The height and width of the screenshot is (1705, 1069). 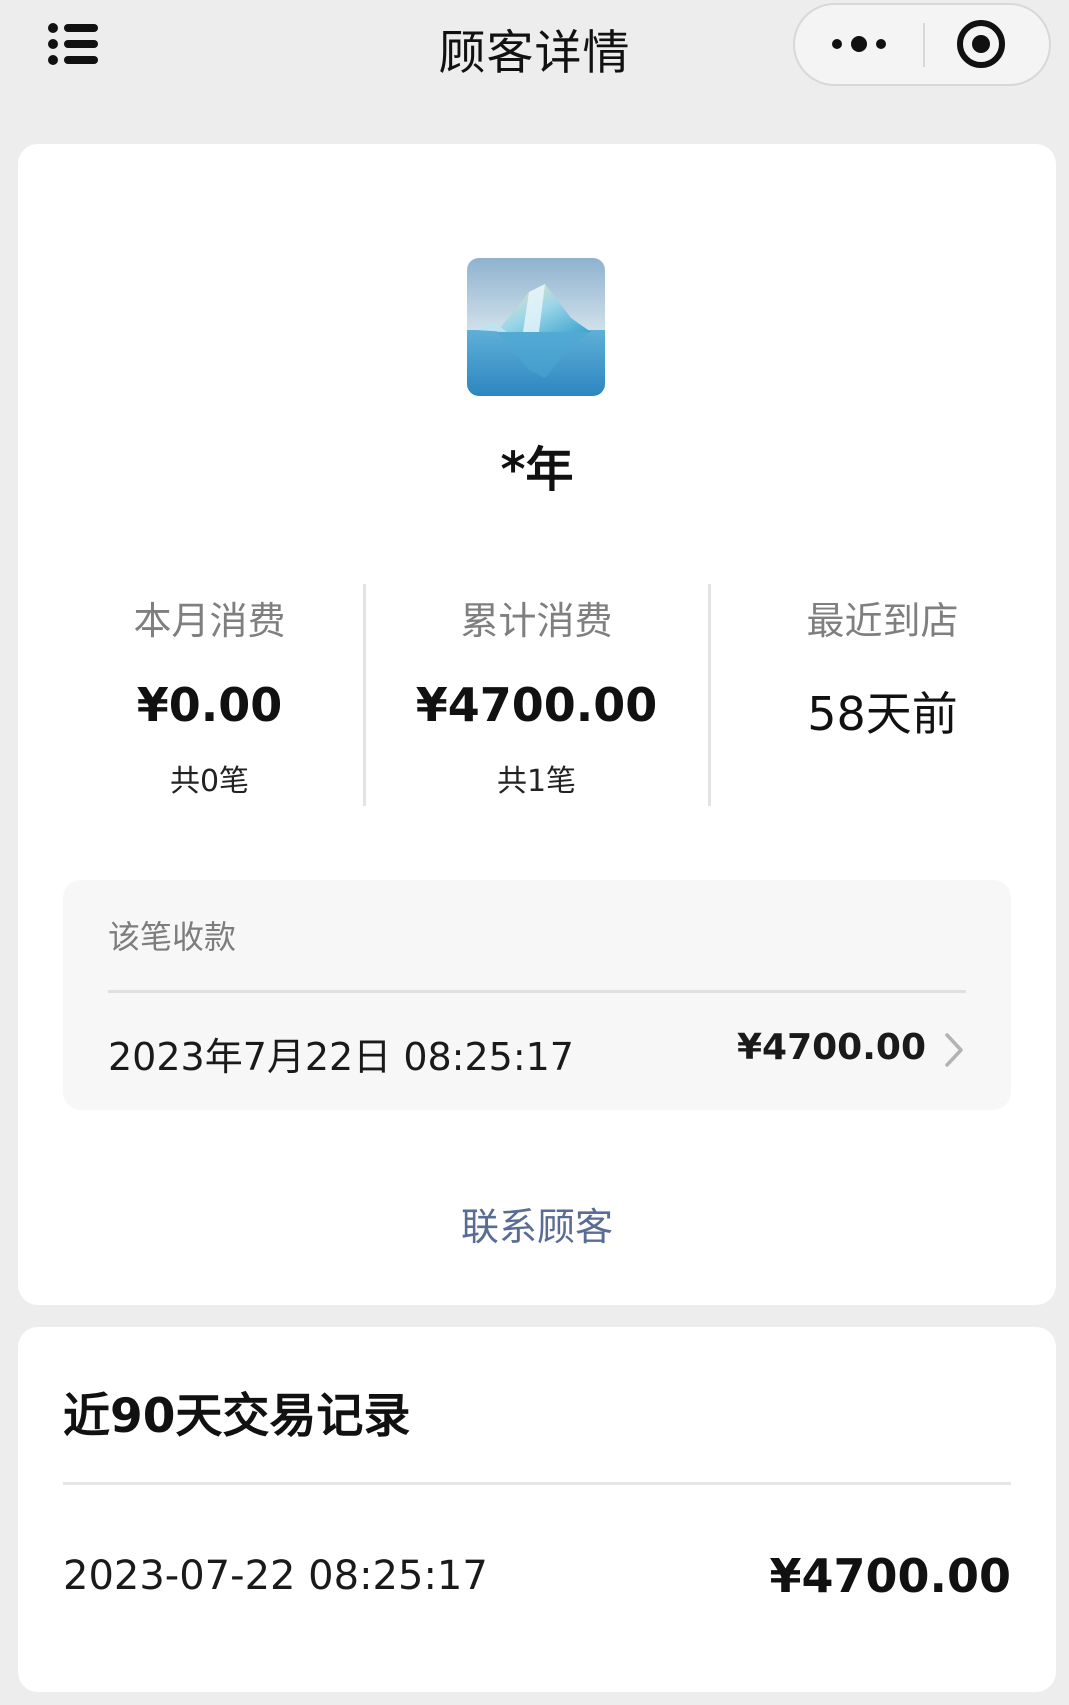 What do you see at coordinates (882, 714) in the screenshot?
I see `stat-value: 58天前` at bounding box center [882, 714].